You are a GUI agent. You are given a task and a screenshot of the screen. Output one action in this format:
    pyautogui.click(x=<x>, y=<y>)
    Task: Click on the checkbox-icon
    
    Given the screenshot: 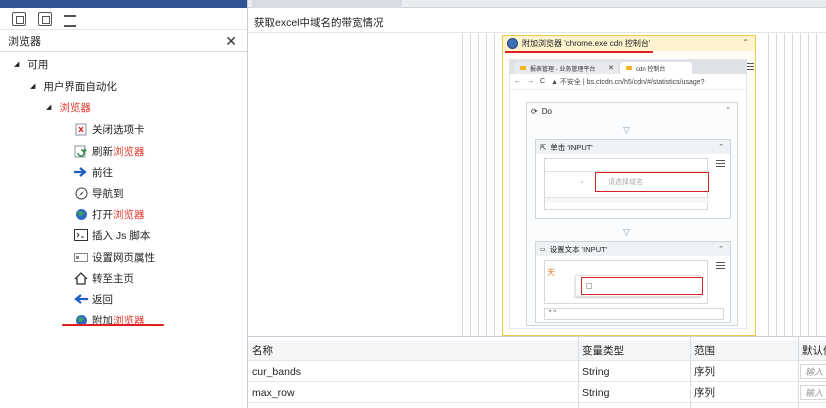 What is the action you would take?
    pyautogui.click(x=589, y=286)
    